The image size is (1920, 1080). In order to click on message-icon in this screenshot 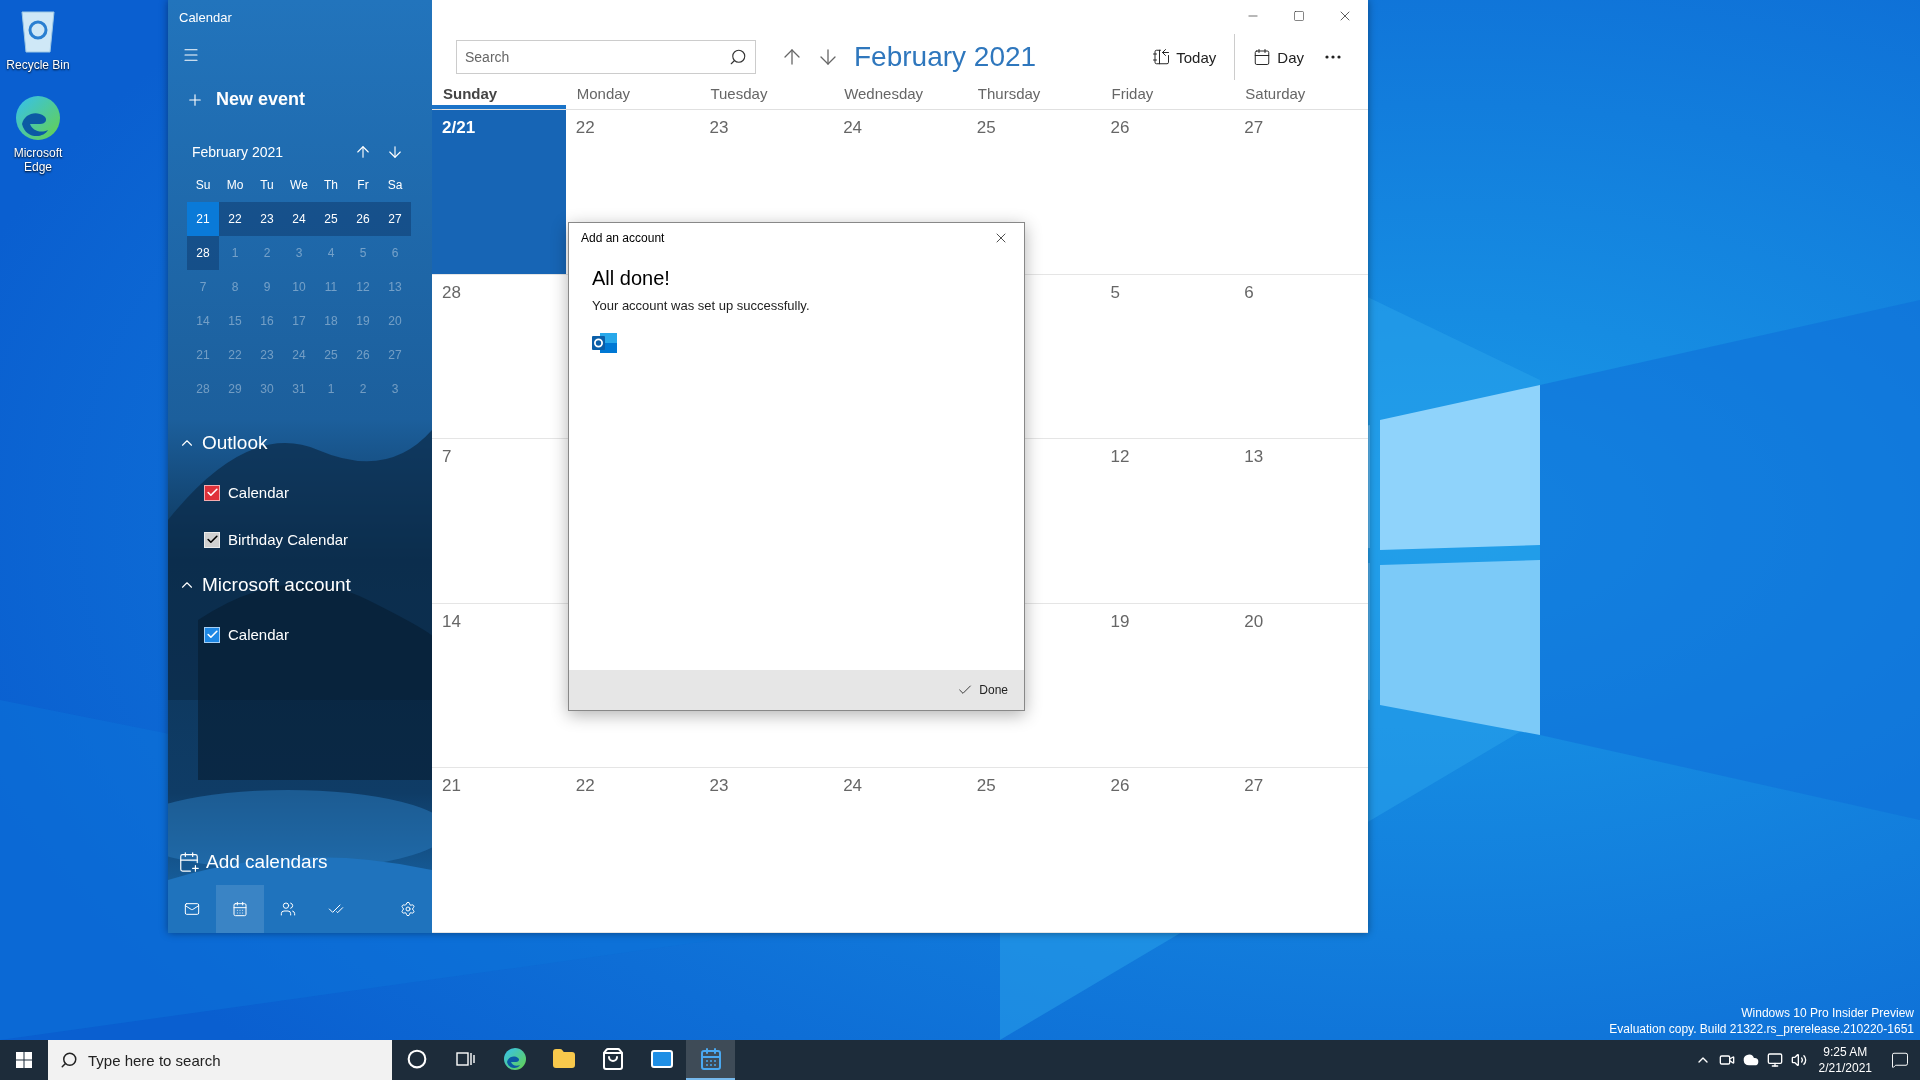, I will do `click(1900, 1060)`.